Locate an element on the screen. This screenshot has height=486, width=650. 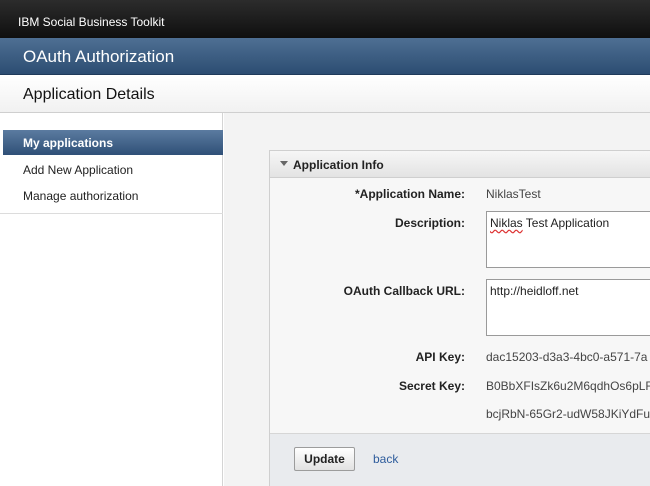
collapse-triangle-icon is located at coordinates (284, 163).